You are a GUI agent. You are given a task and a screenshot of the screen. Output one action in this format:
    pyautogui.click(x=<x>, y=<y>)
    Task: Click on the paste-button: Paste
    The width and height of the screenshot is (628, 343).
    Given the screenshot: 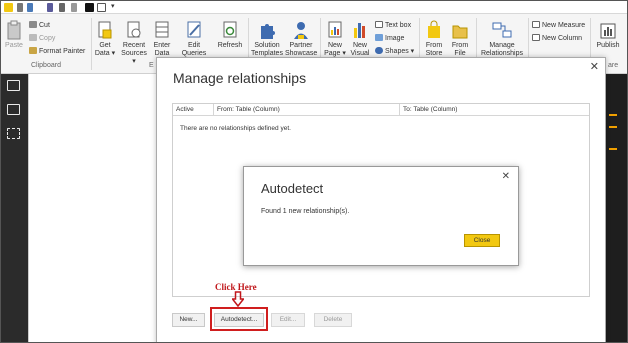 What is the action you would take?
    pyautogui.click(x=14, y=35)
    